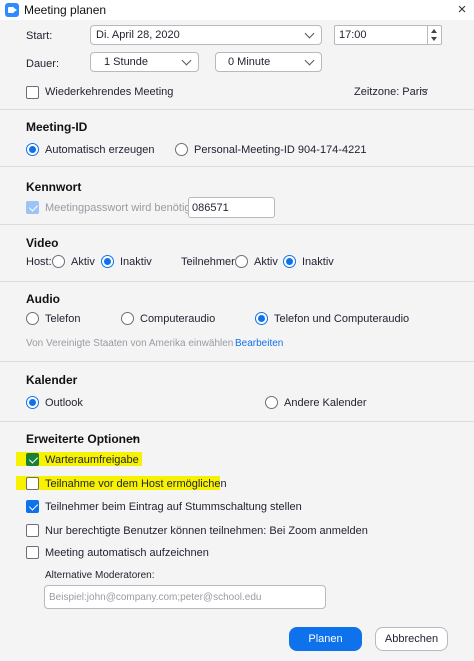  What do you see at coordinates (136, 262) in the screenshot?
I see `video-host-off-label: Inaktiv` at bounding box center [136, 262].